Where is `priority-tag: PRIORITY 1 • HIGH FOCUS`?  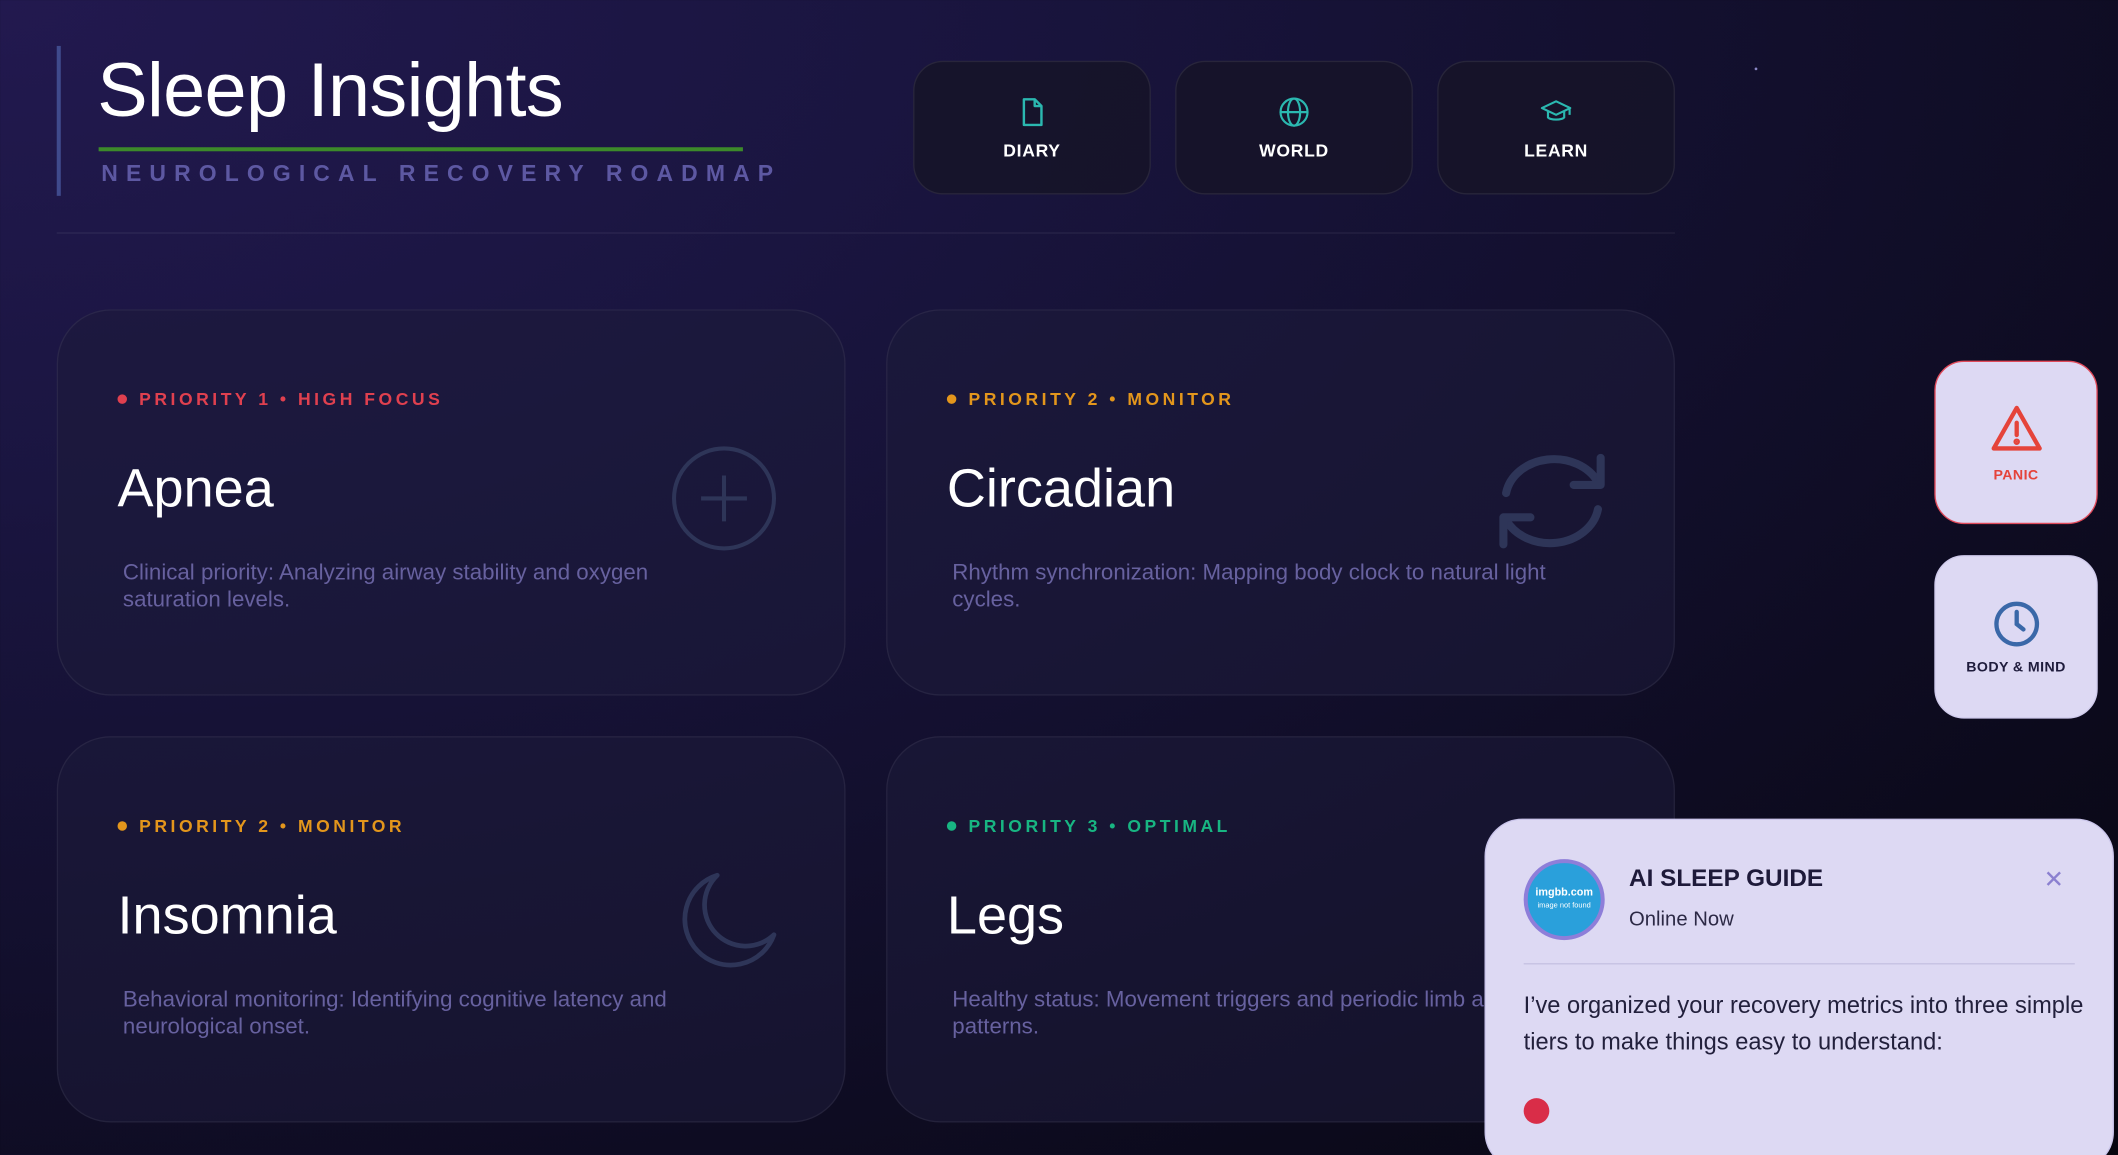
priority-tag: PRIORITY 1 • HIGH FOCUS is located at coordinates (280, 399).